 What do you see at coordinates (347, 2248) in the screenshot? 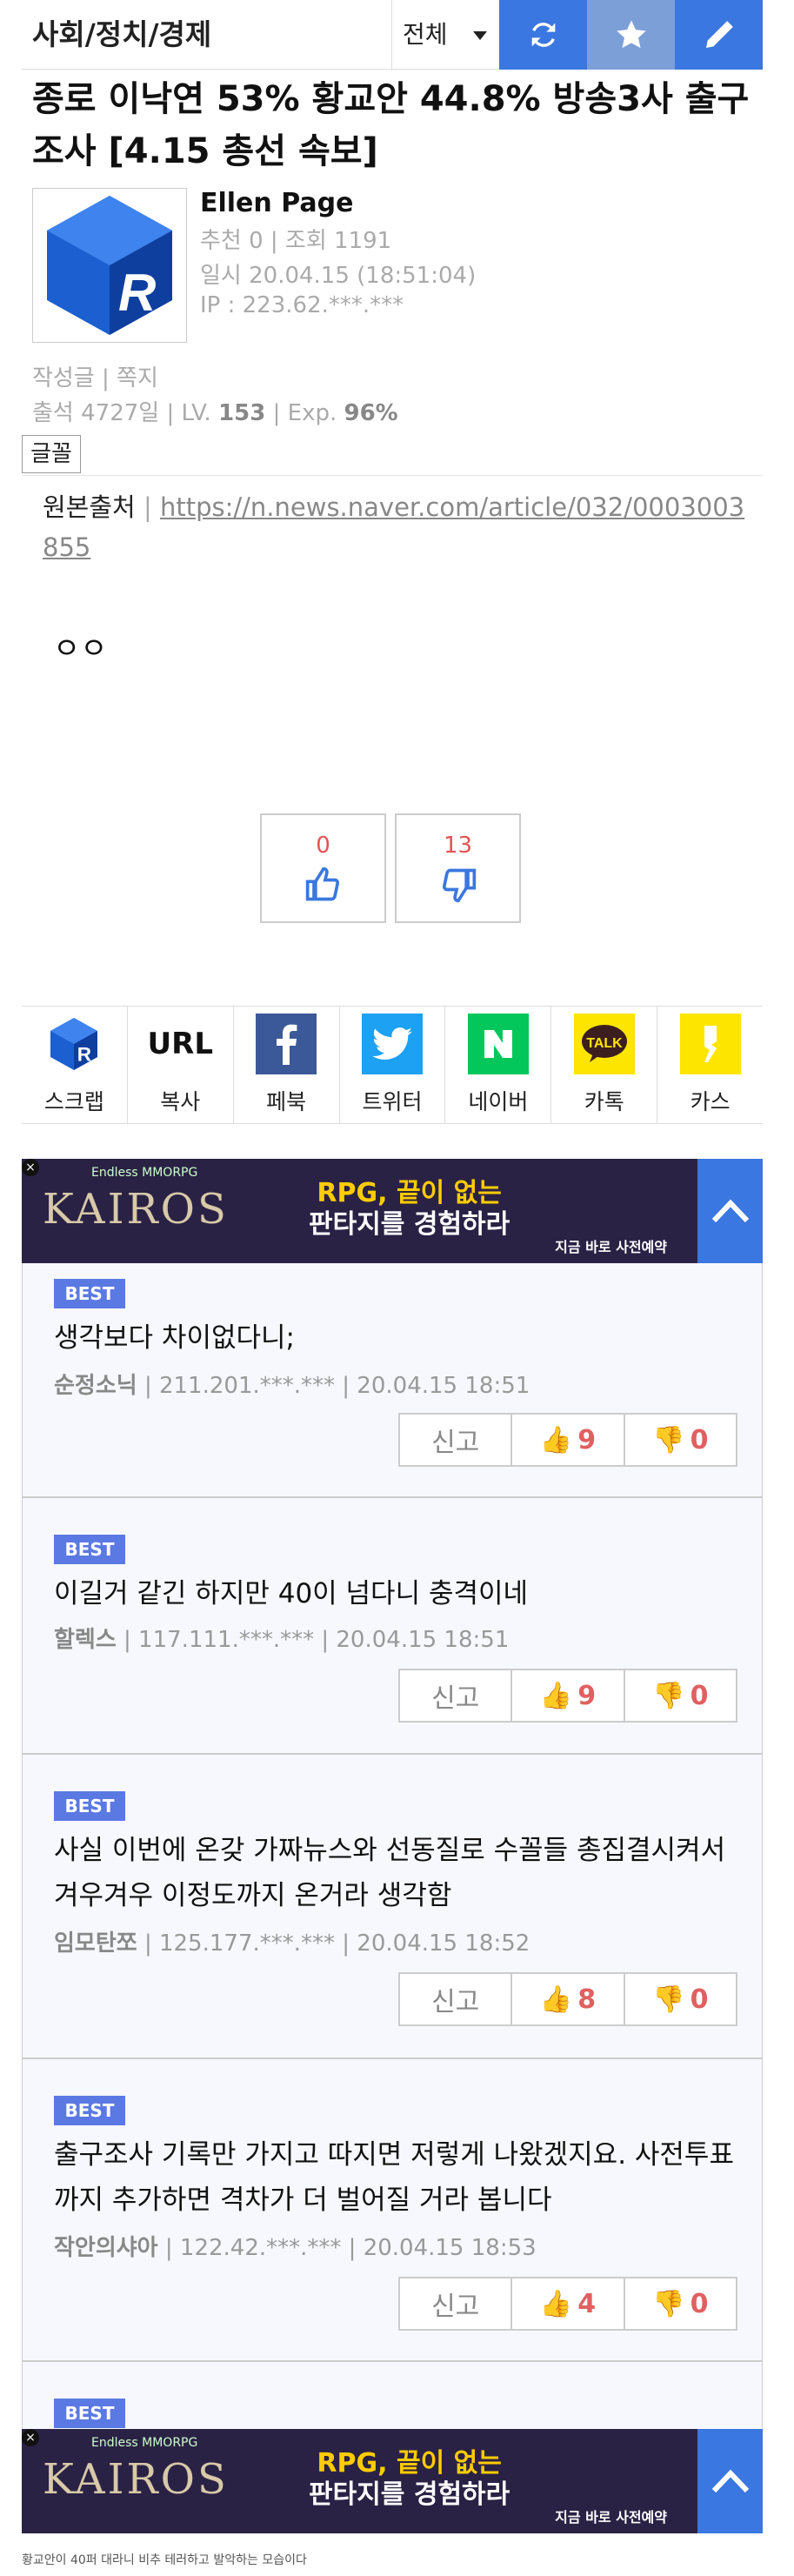
I see `comment-info: | 122.42.***.*** | 20.04.15 18:53` at bounding box center [347, 2248].